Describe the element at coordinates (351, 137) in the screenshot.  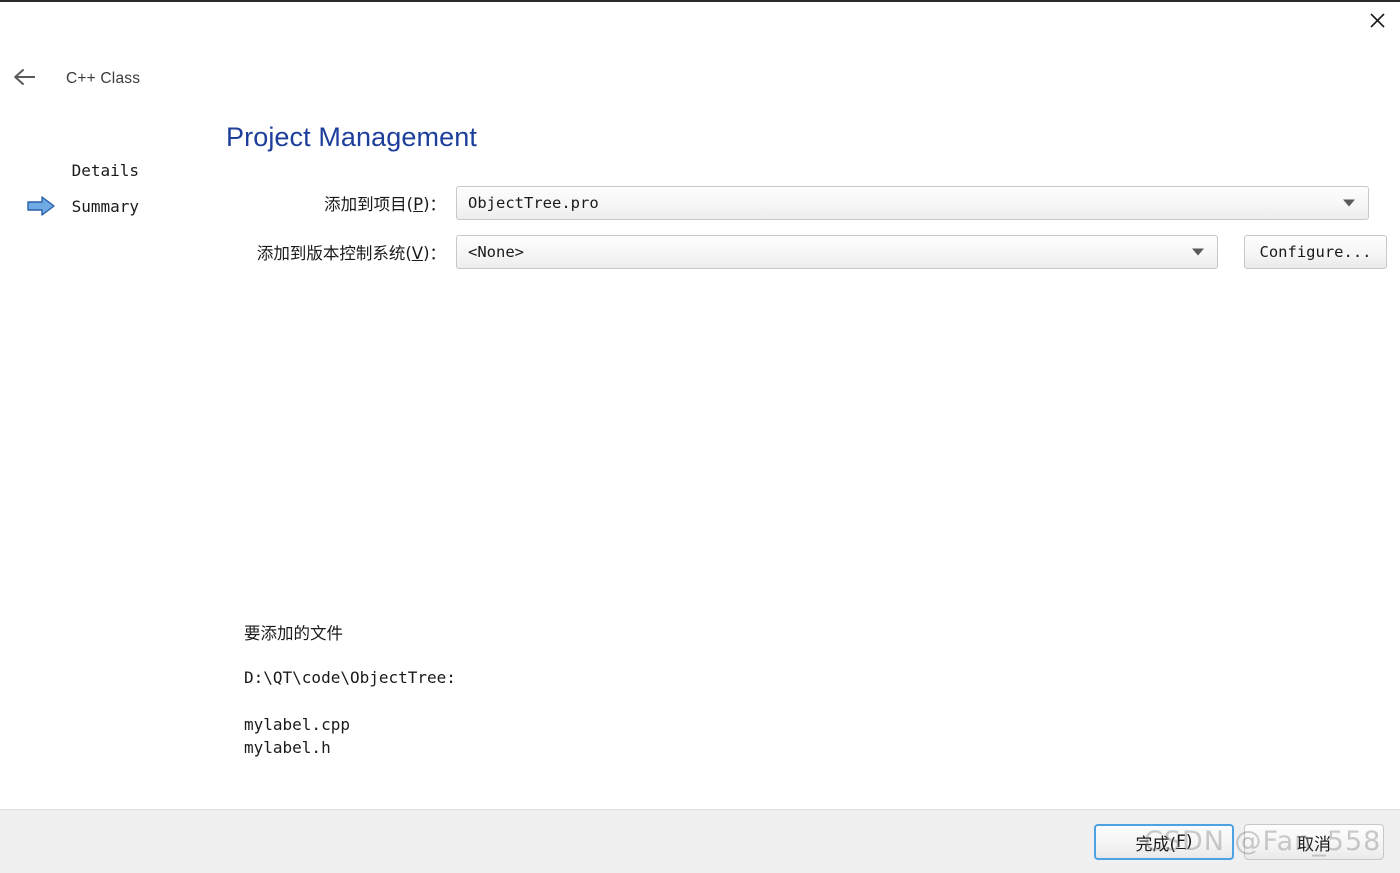
I see `page-title: Project Management` at that location.